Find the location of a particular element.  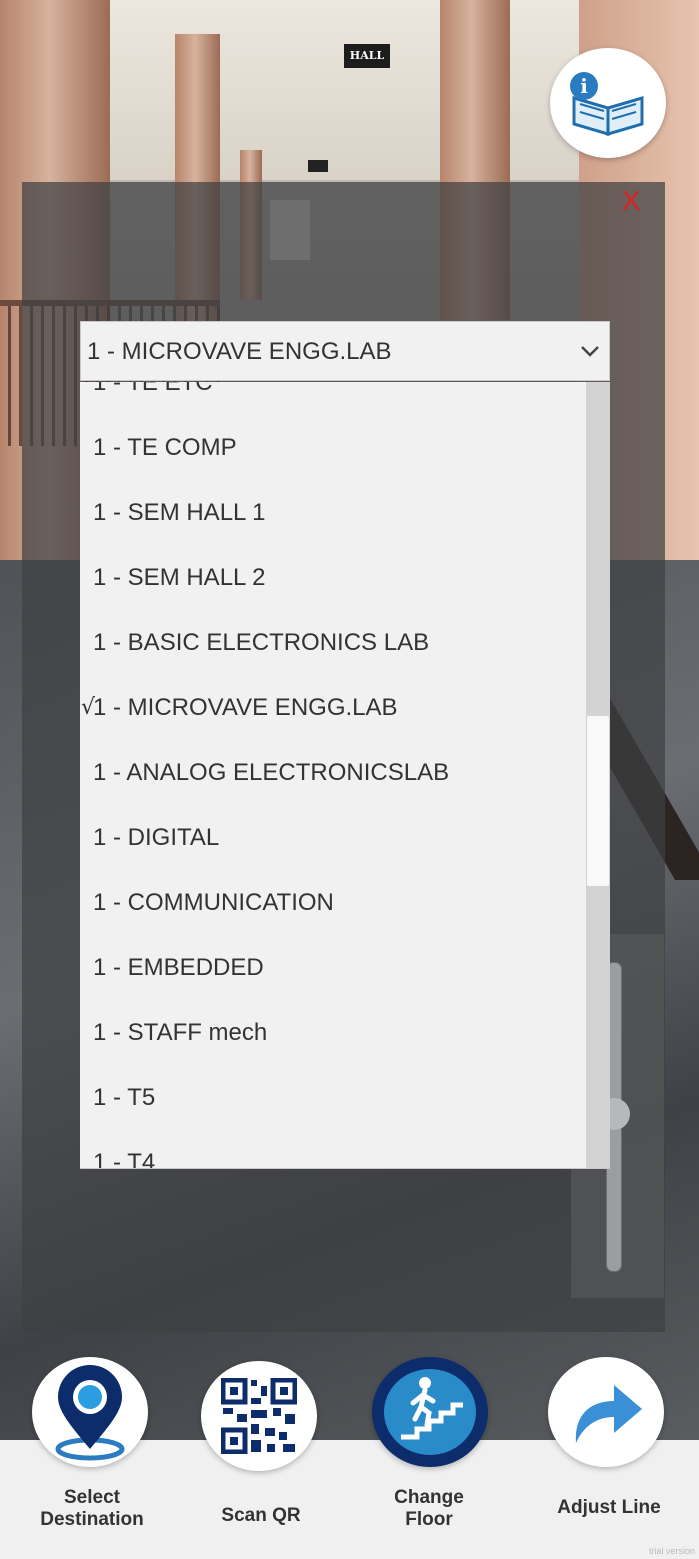

option-label: 1 - TE ETC is located at coordinates (153, 389).